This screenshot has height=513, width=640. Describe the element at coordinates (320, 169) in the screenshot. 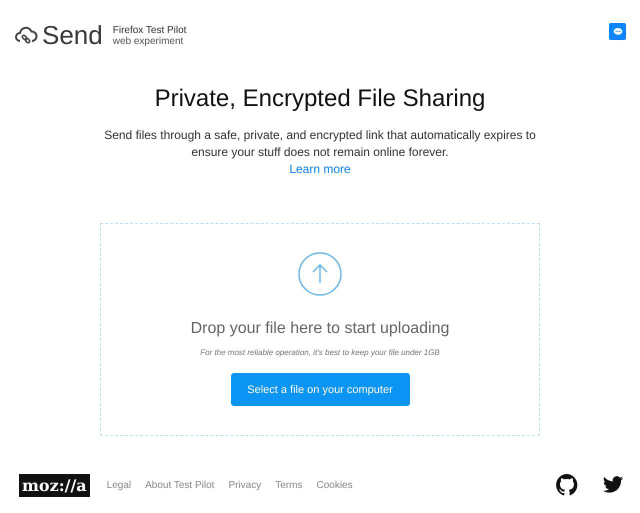

I see `learn-more-link: Learn more` at that location.